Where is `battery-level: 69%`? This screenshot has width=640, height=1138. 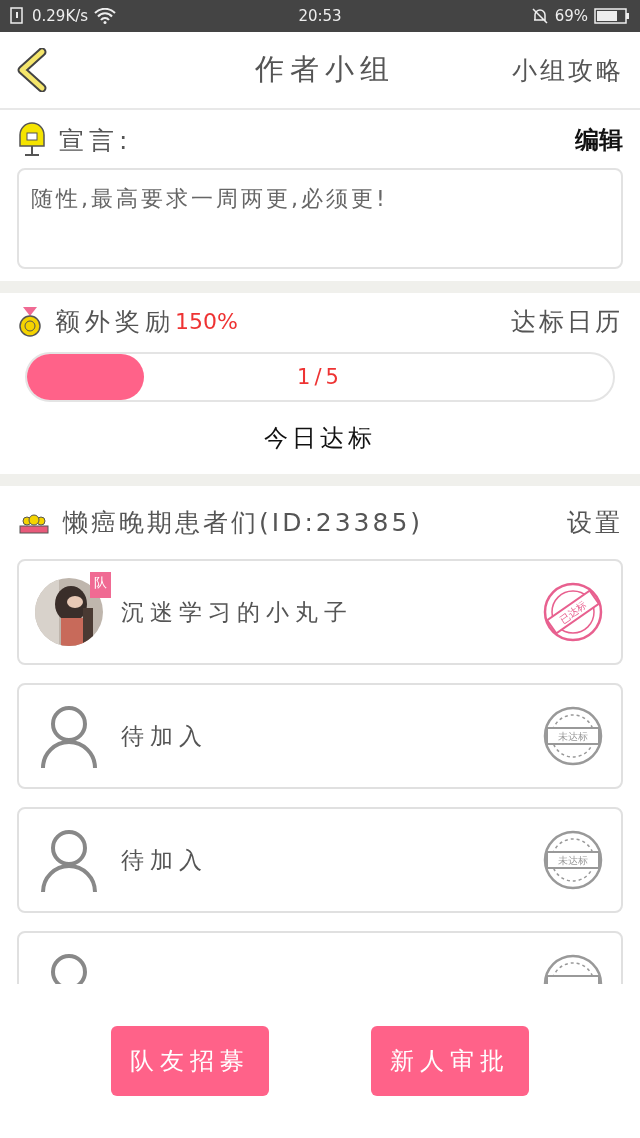
battery-level: 69% is located at coordinates (571, 16).